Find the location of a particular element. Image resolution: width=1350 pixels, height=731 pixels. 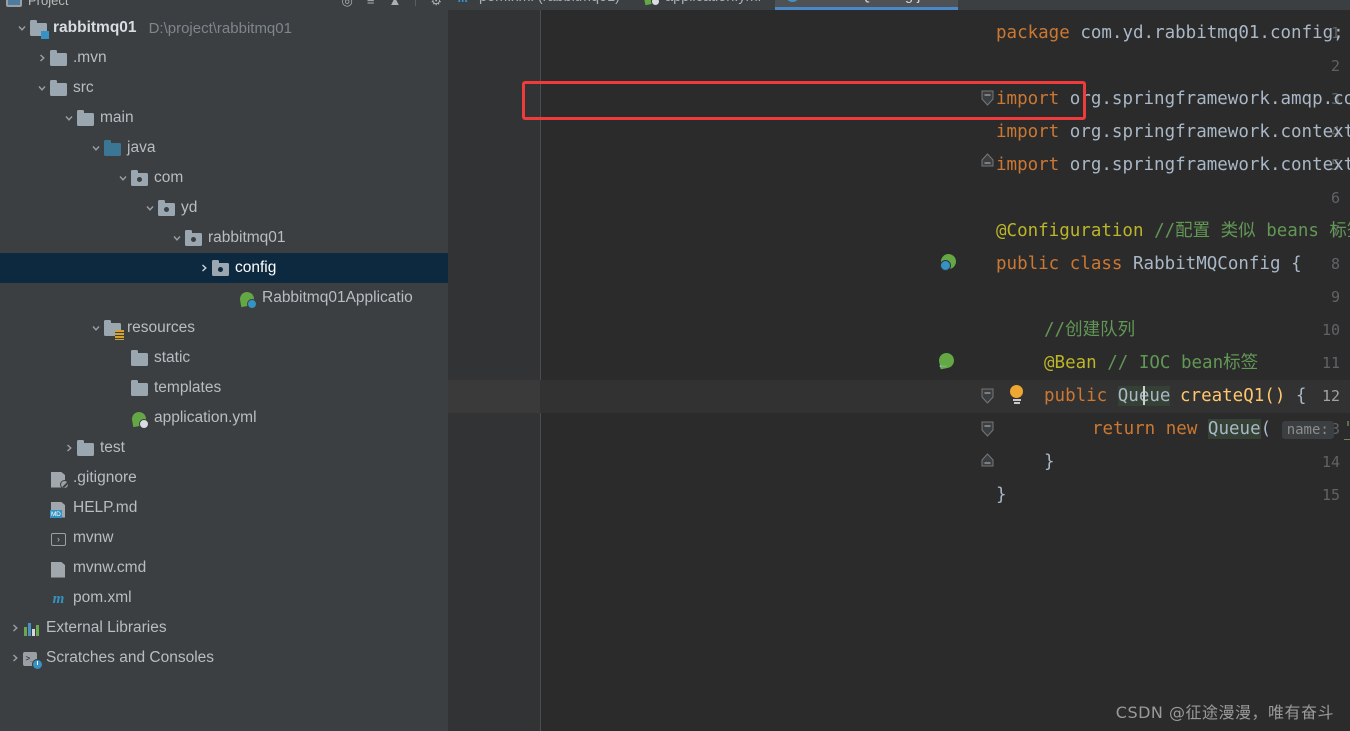

tree-item-main: main is located at coordinates (224, 118).